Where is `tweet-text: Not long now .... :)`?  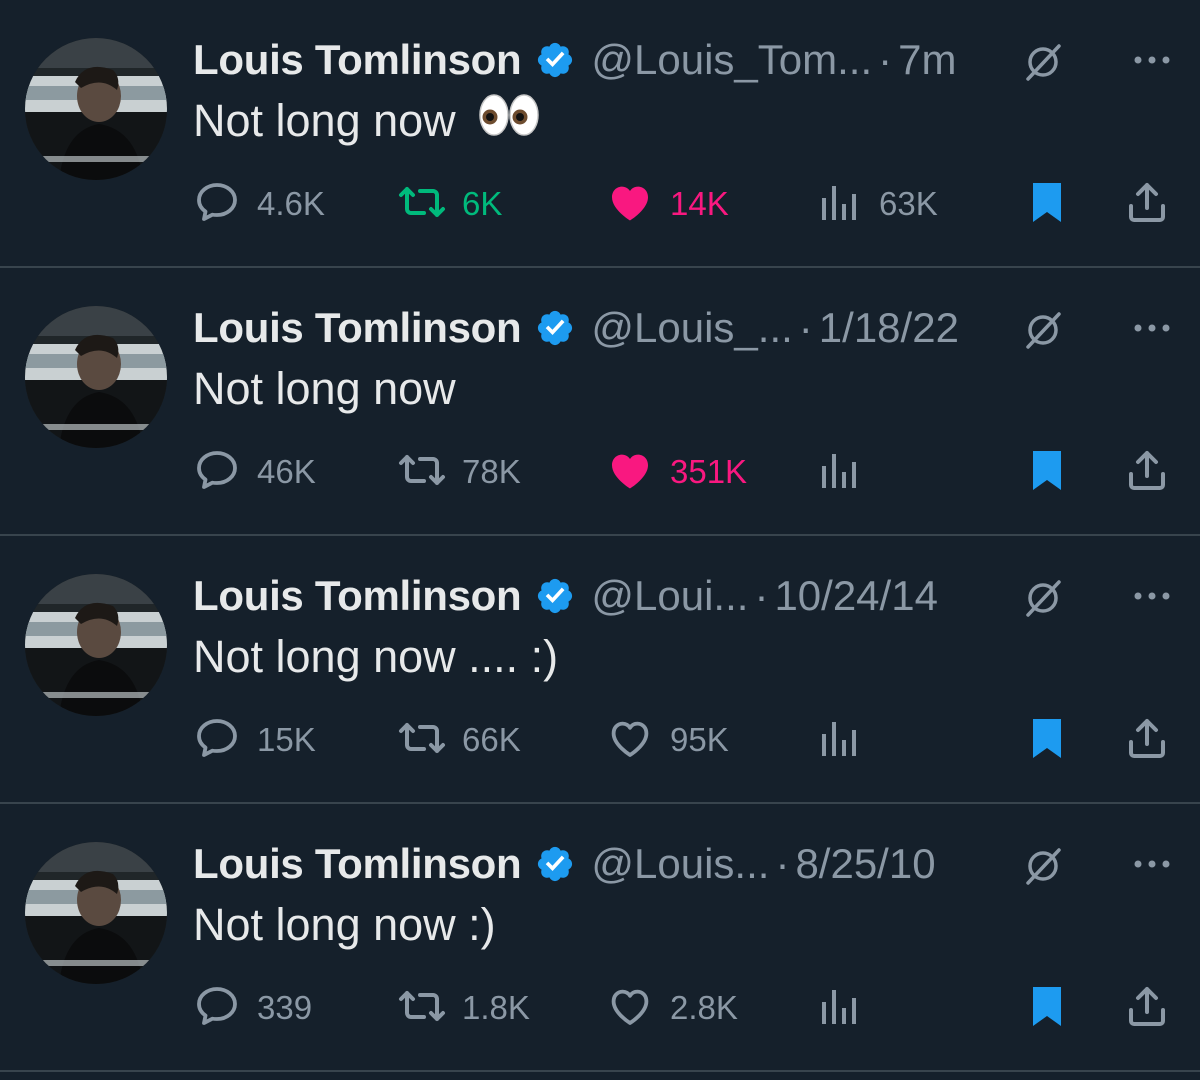 tweet-text: Not long now .... :) is located at coordinates (375, 657).